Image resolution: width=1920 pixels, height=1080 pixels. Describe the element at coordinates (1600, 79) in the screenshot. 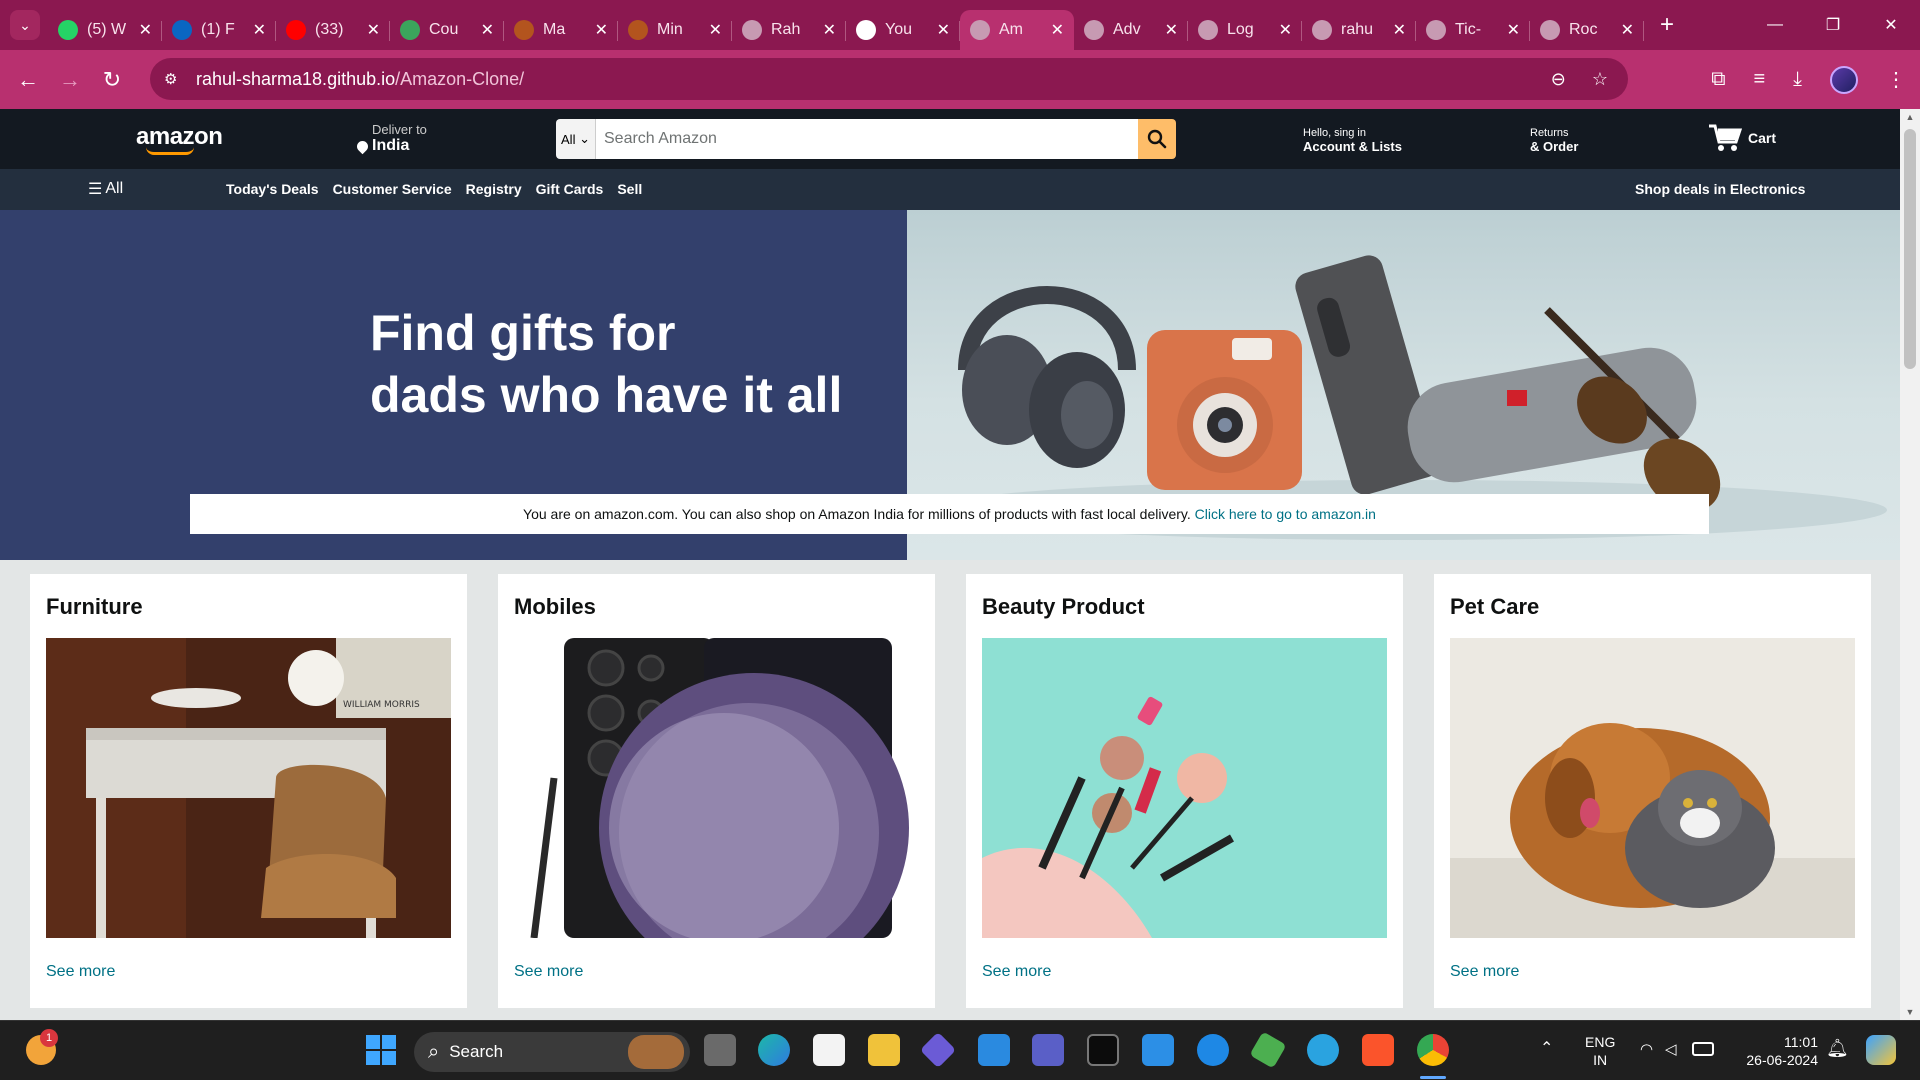

I see `bookmark-star-icon: ☆` at that location.